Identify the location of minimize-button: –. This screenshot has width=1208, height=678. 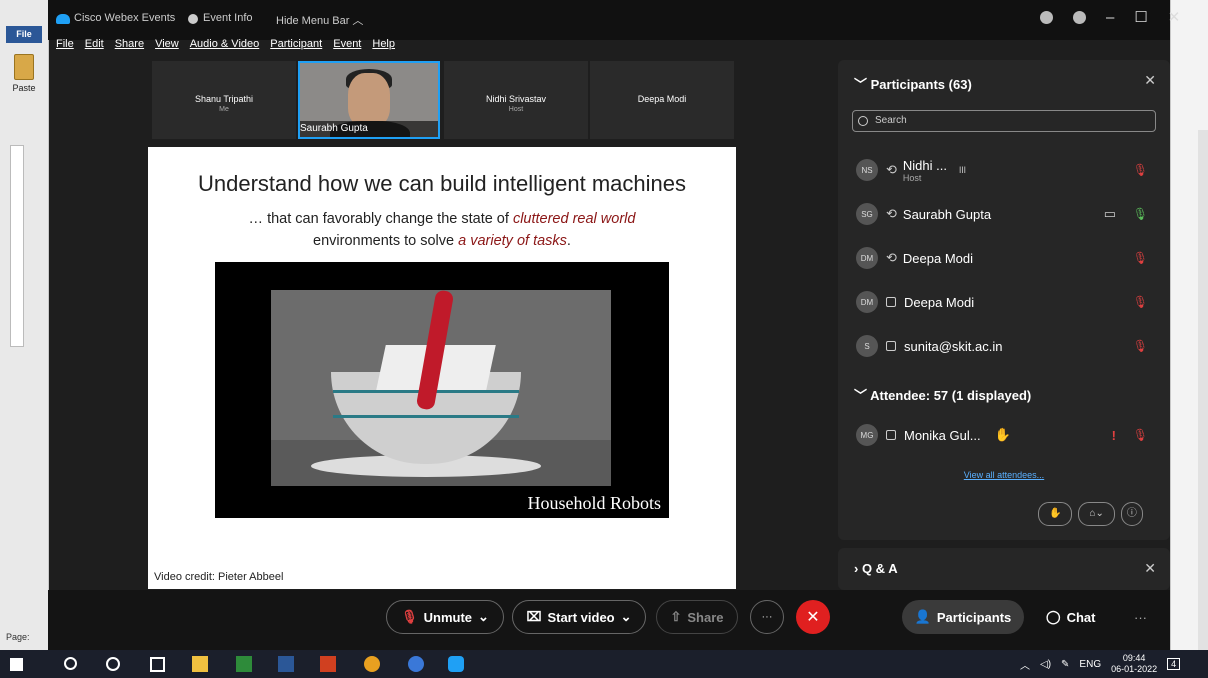
(1110, 17).